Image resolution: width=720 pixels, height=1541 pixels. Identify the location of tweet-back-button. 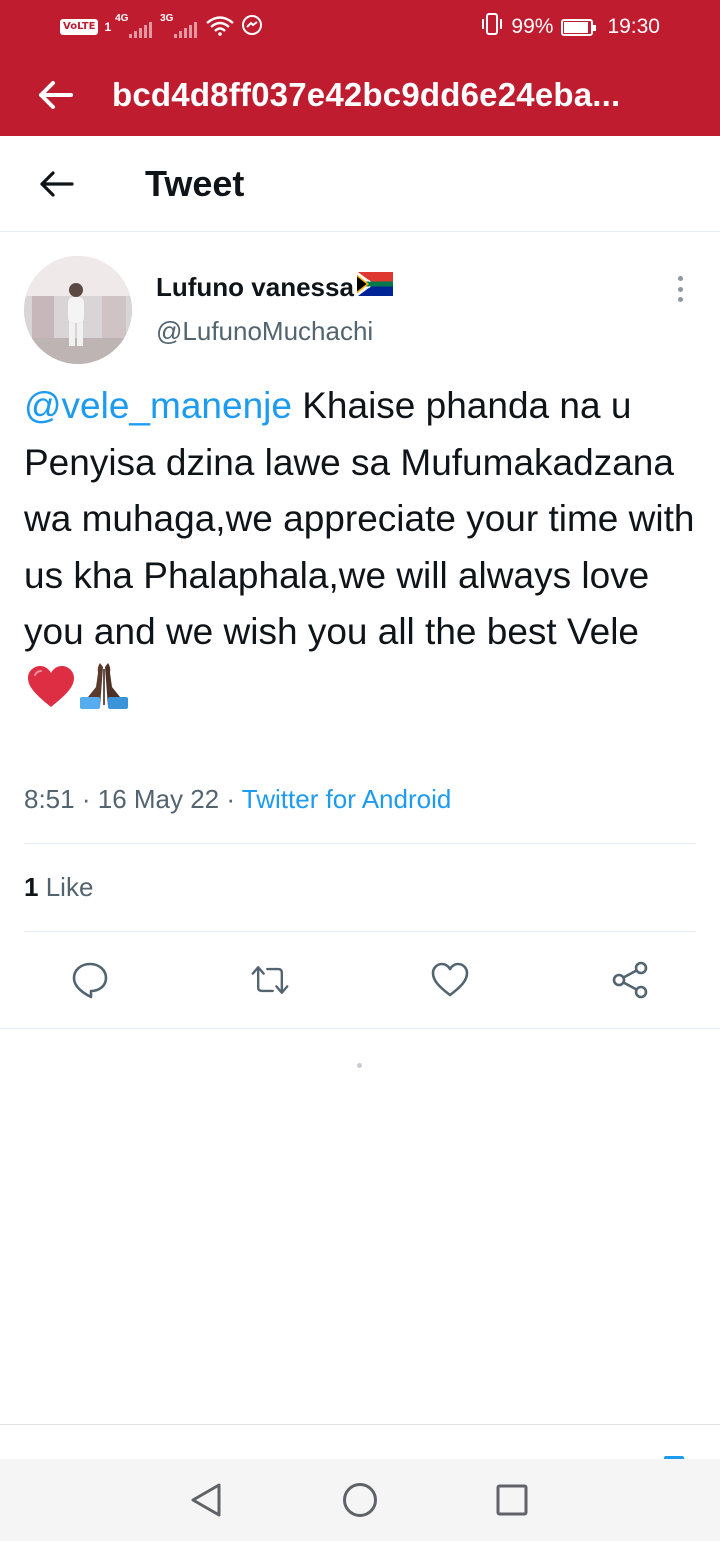
(56, 184).